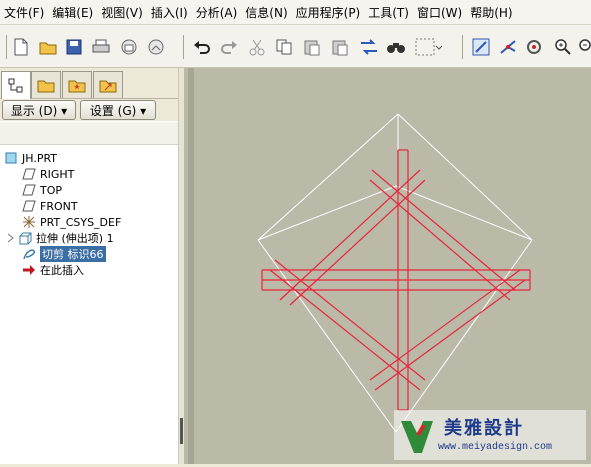 The width and height of the screenshot is (591, 467). What do you see at coordinates (48, 47) in the screenshot?
I see `open-folder-icon` at bounding box center [48, 47].